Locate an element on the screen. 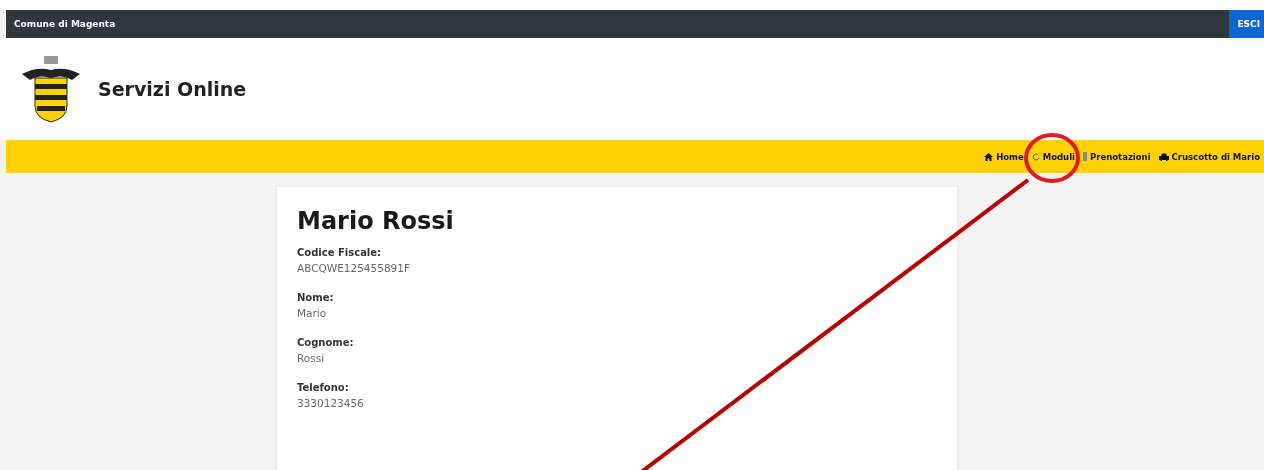 This screenshot has height=470, width=1264. car-icon is located at coordinates (1163, 156).